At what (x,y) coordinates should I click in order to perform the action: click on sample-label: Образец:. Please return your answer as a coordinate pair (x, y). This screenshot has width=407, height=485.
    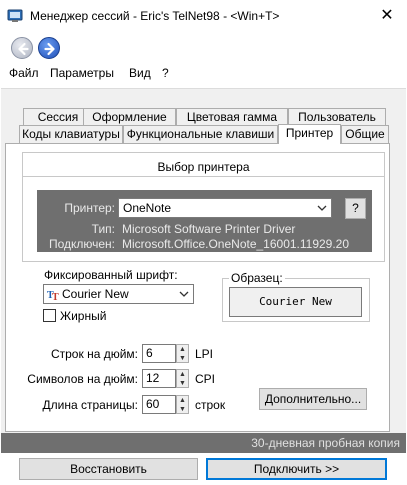
    Looking at the image, I should click on (257, 278).